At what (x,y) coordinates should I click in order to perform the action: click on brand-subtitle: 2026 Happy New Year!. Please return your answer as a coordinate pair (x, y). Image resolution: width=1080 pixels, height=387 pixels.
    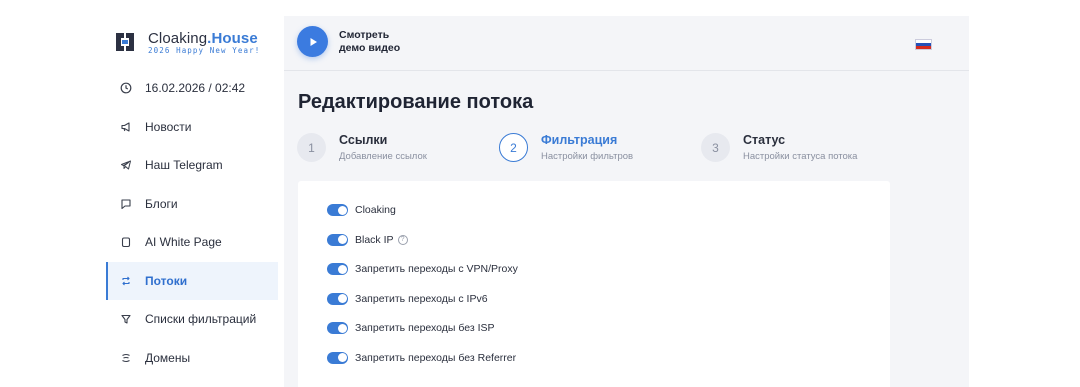
    Looking at the image, I should click on (204, 50).